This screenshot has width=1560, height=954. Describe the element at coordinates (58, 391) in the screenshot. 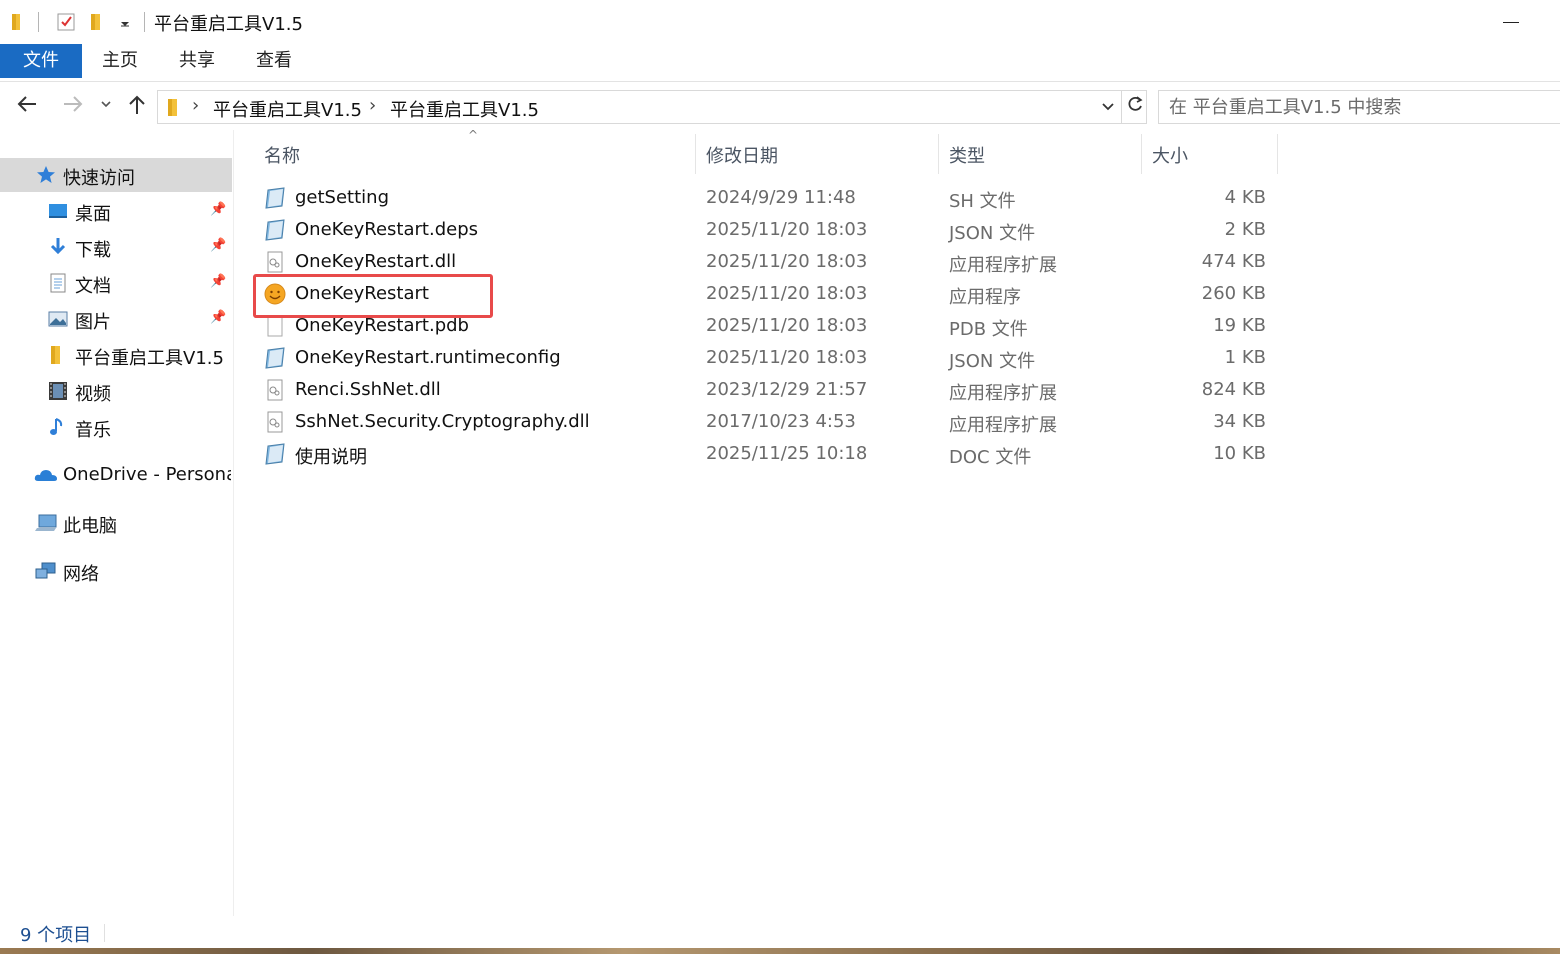

I see `video-icon` at that location.